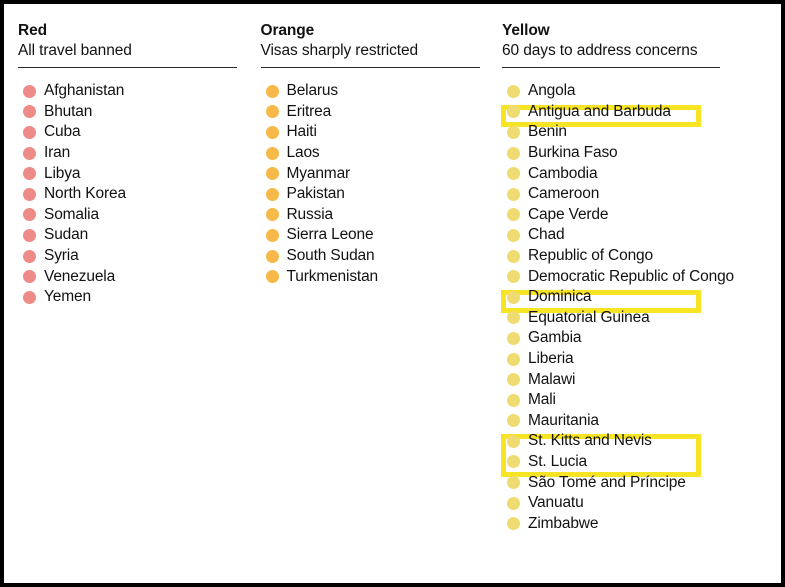 The width and height of the screenshot is (785, 587). I want to click on country-row: Liberia, so click(641, 359).